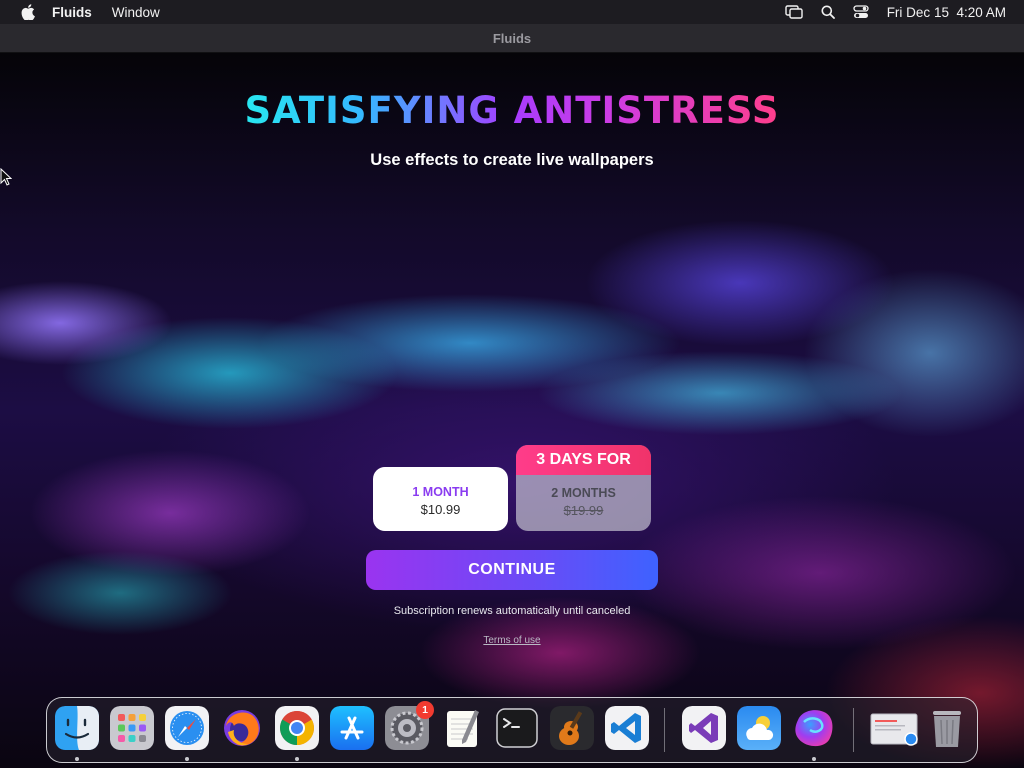 Image resolution: width=1024 pixels, height=768 pixels. I want to click on weather-icon, so click(759, 728).